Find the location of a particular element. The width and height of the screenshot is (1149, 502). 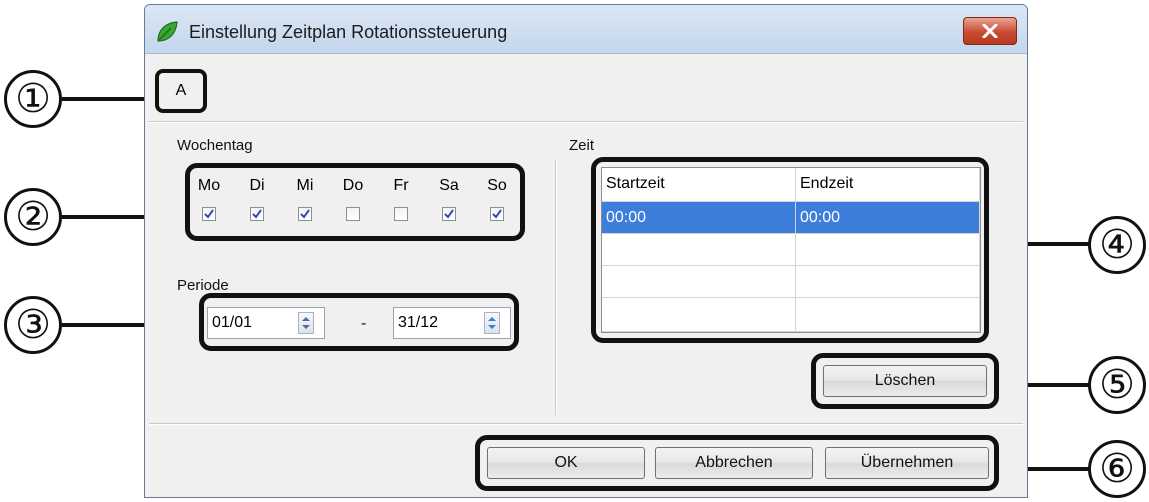

schedule-name-value: A is located at coordinates (181, 90).